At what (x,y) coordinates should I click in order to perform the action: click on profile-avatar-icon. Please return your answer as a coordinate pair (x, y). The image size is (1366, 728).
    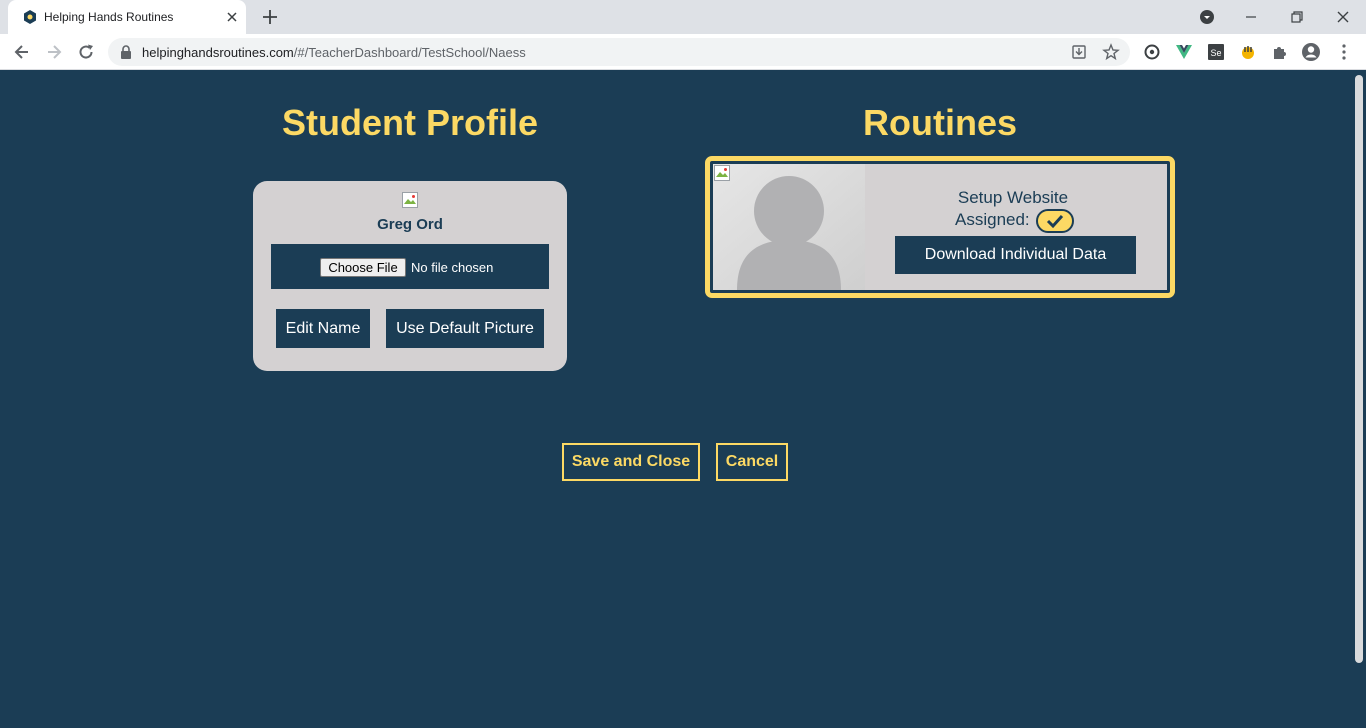
    Looking at the image, I should click on (1311, 52).